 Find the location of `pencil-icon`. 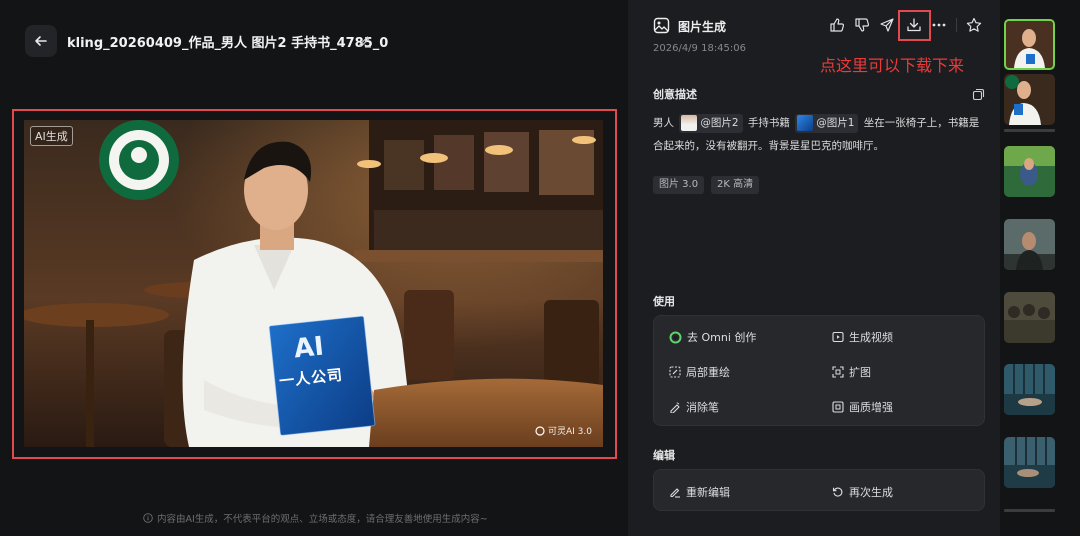

pencil-icon is located at coordinates (675, 493).